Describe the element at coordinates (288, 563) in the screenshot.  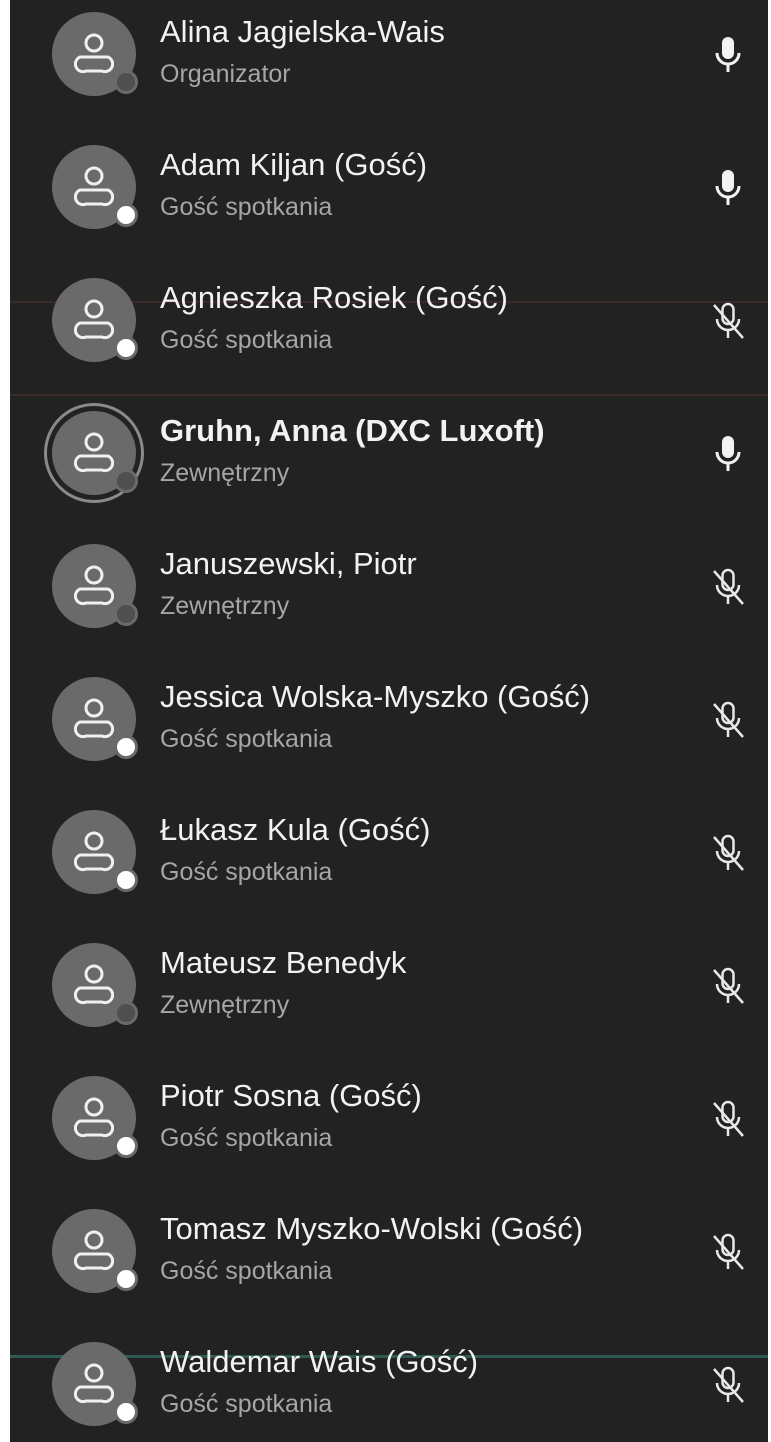
I see `participant-name: Januszewski, Piotr` at that location.